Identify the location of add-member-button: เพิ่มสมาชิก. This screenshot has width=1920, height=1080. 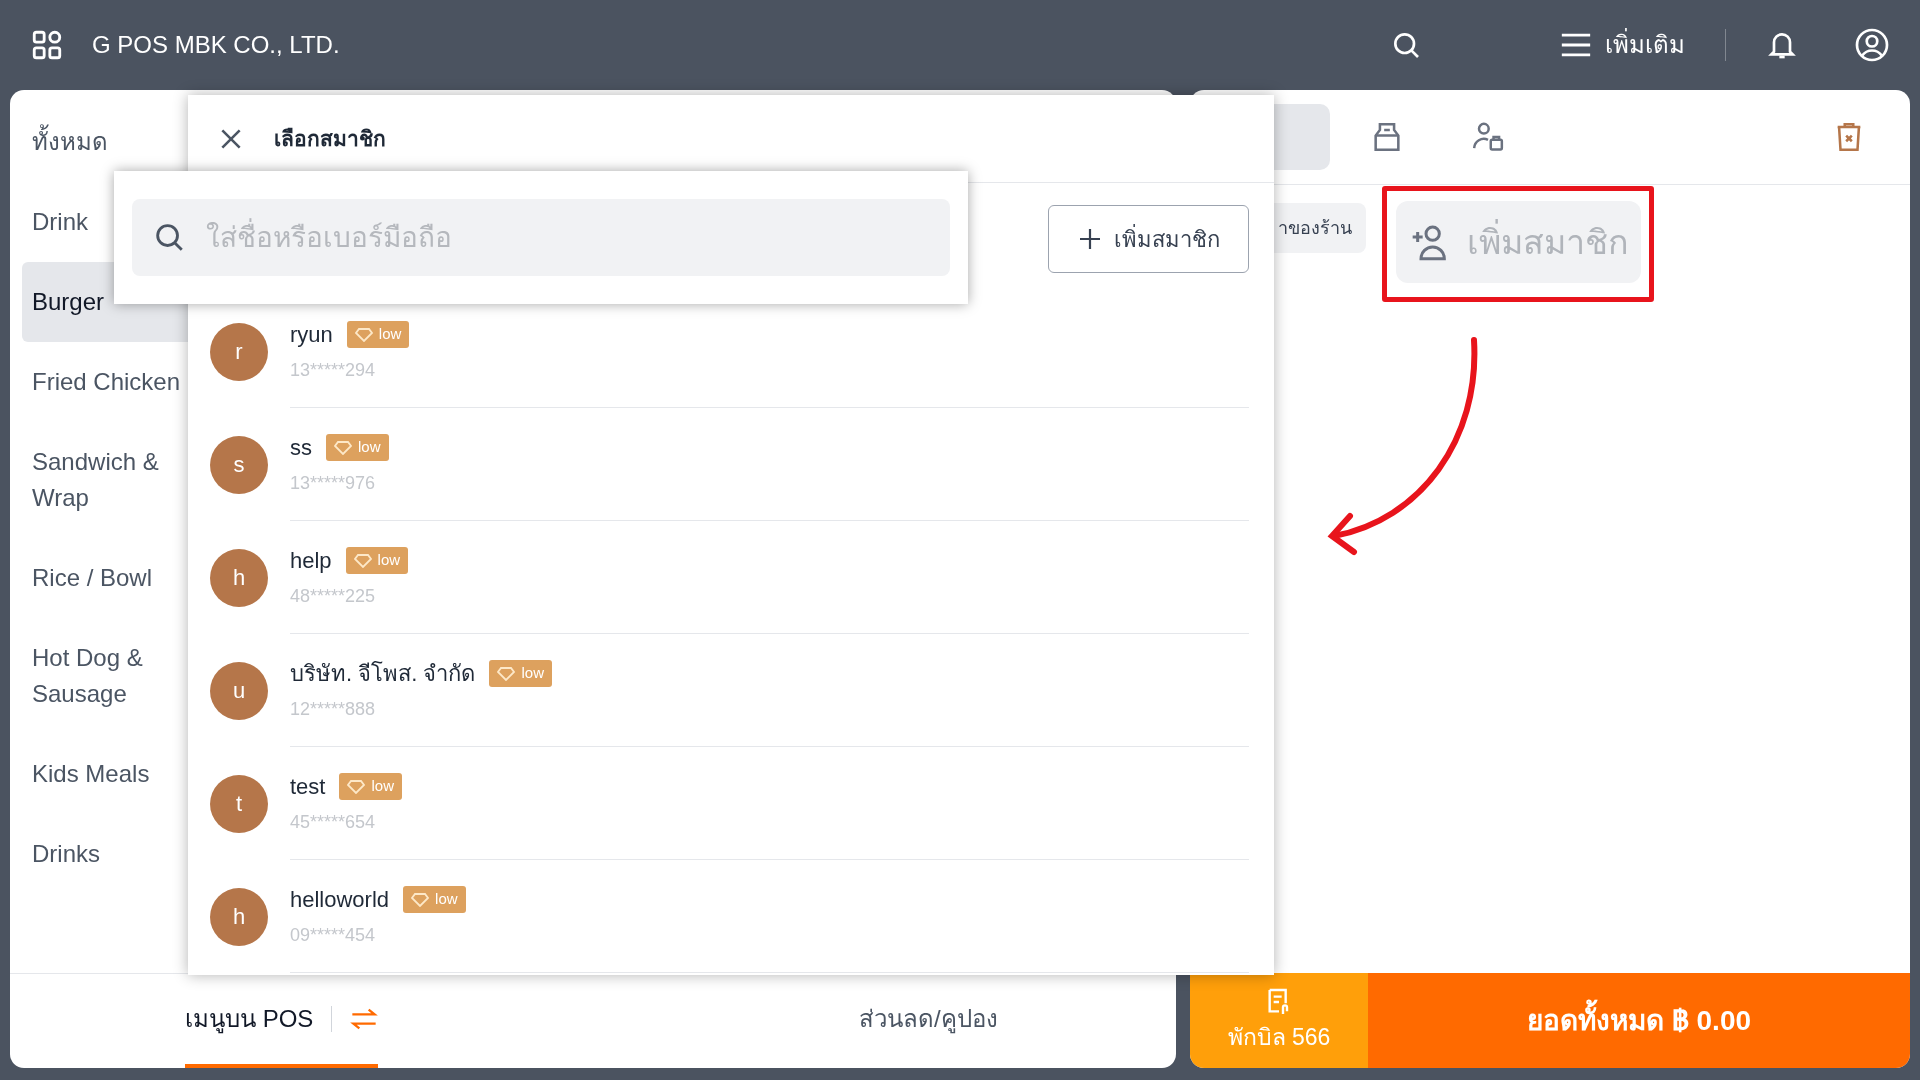
(1148, 239).